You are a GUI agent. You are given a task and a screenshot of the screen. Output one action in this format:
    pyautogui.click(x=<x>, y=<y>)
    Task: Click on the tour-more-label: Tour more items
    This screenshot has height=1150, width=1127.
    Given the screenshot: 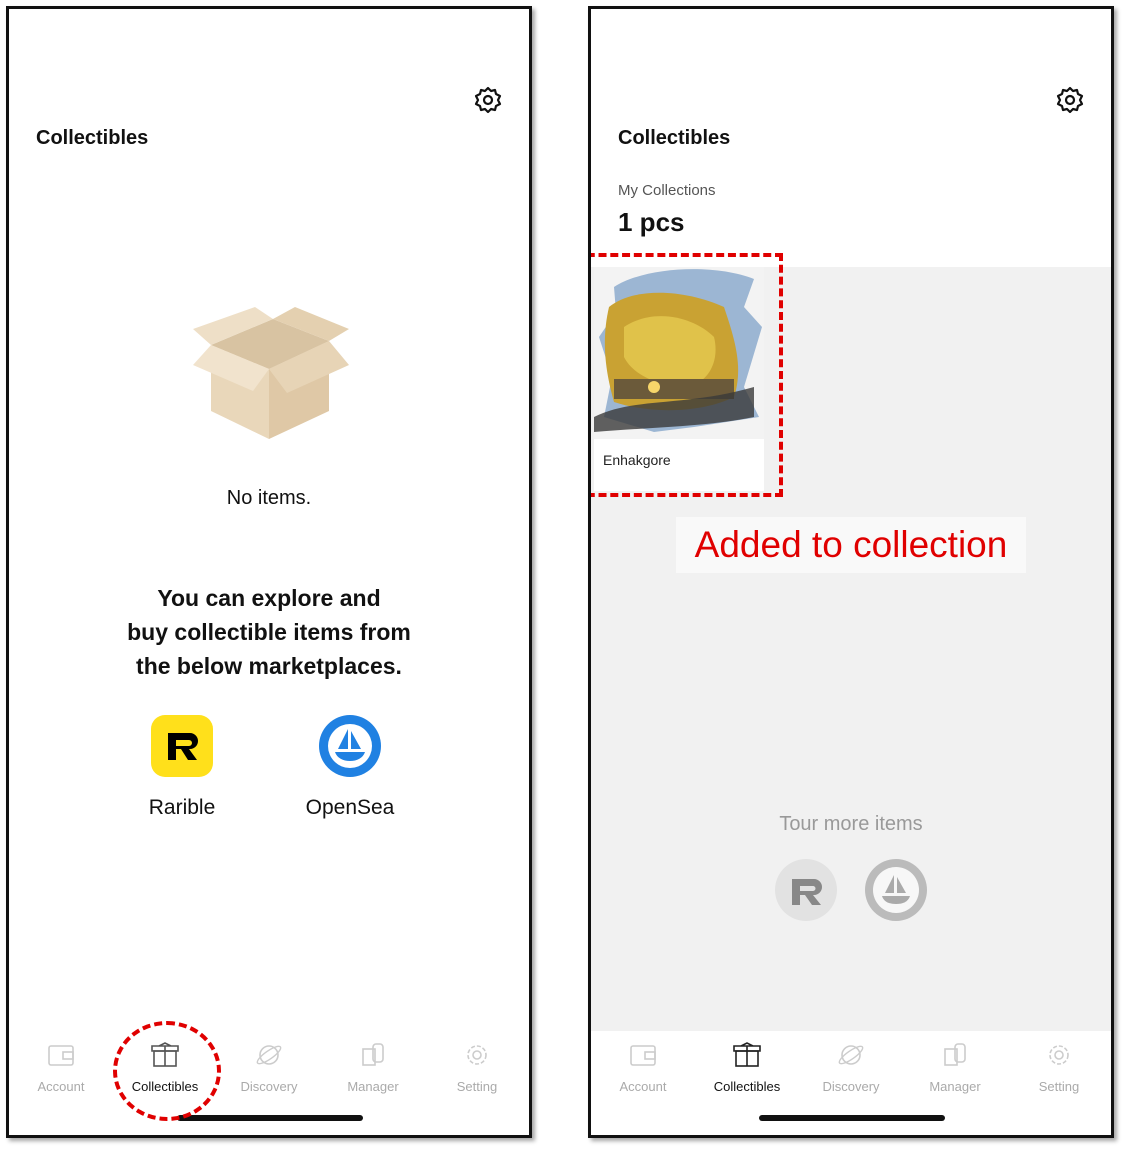 What is the action you would take?
    pyautogui.click(x=851, y=824)
    